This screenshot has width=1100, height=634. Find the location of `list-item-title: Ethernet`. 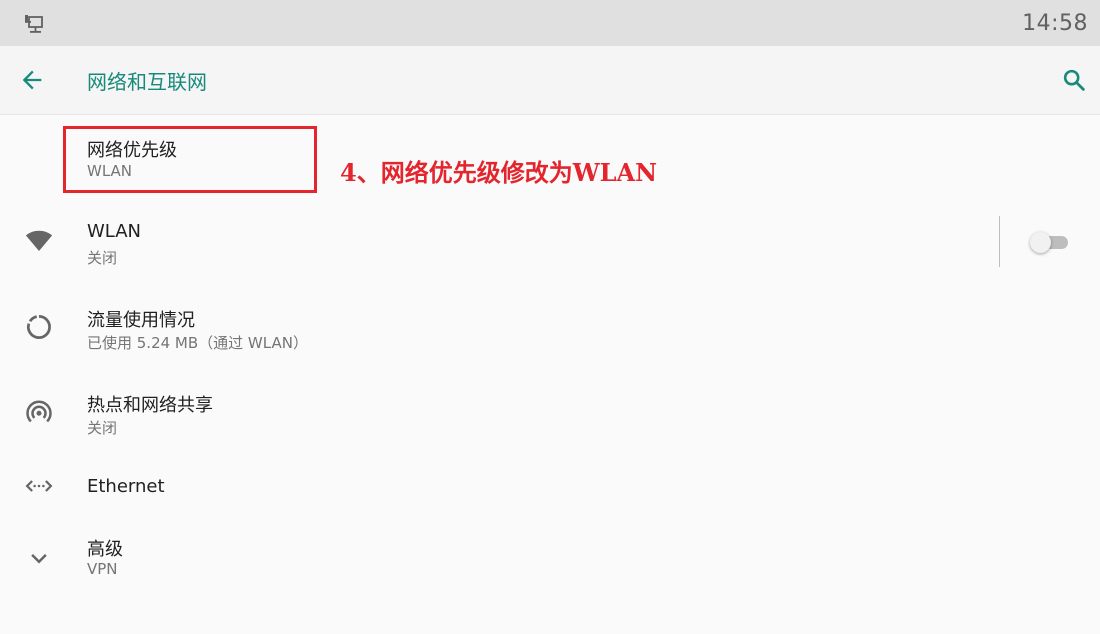

list-item-title: Ethernet is located at coordinates (126, 486).